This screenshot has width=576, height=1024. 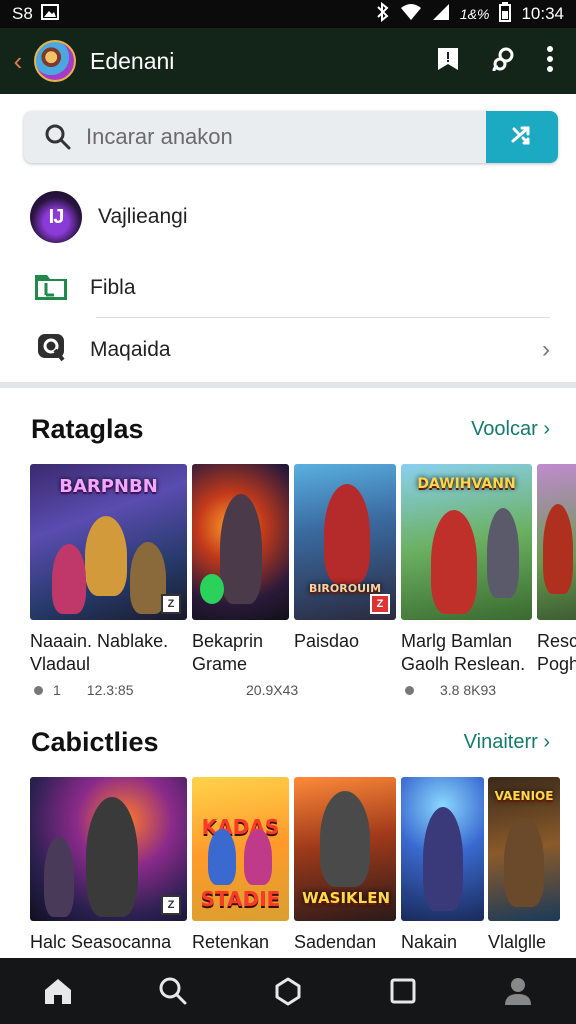 I want to click on game-name: Nakain, so click(x=429, y=942).